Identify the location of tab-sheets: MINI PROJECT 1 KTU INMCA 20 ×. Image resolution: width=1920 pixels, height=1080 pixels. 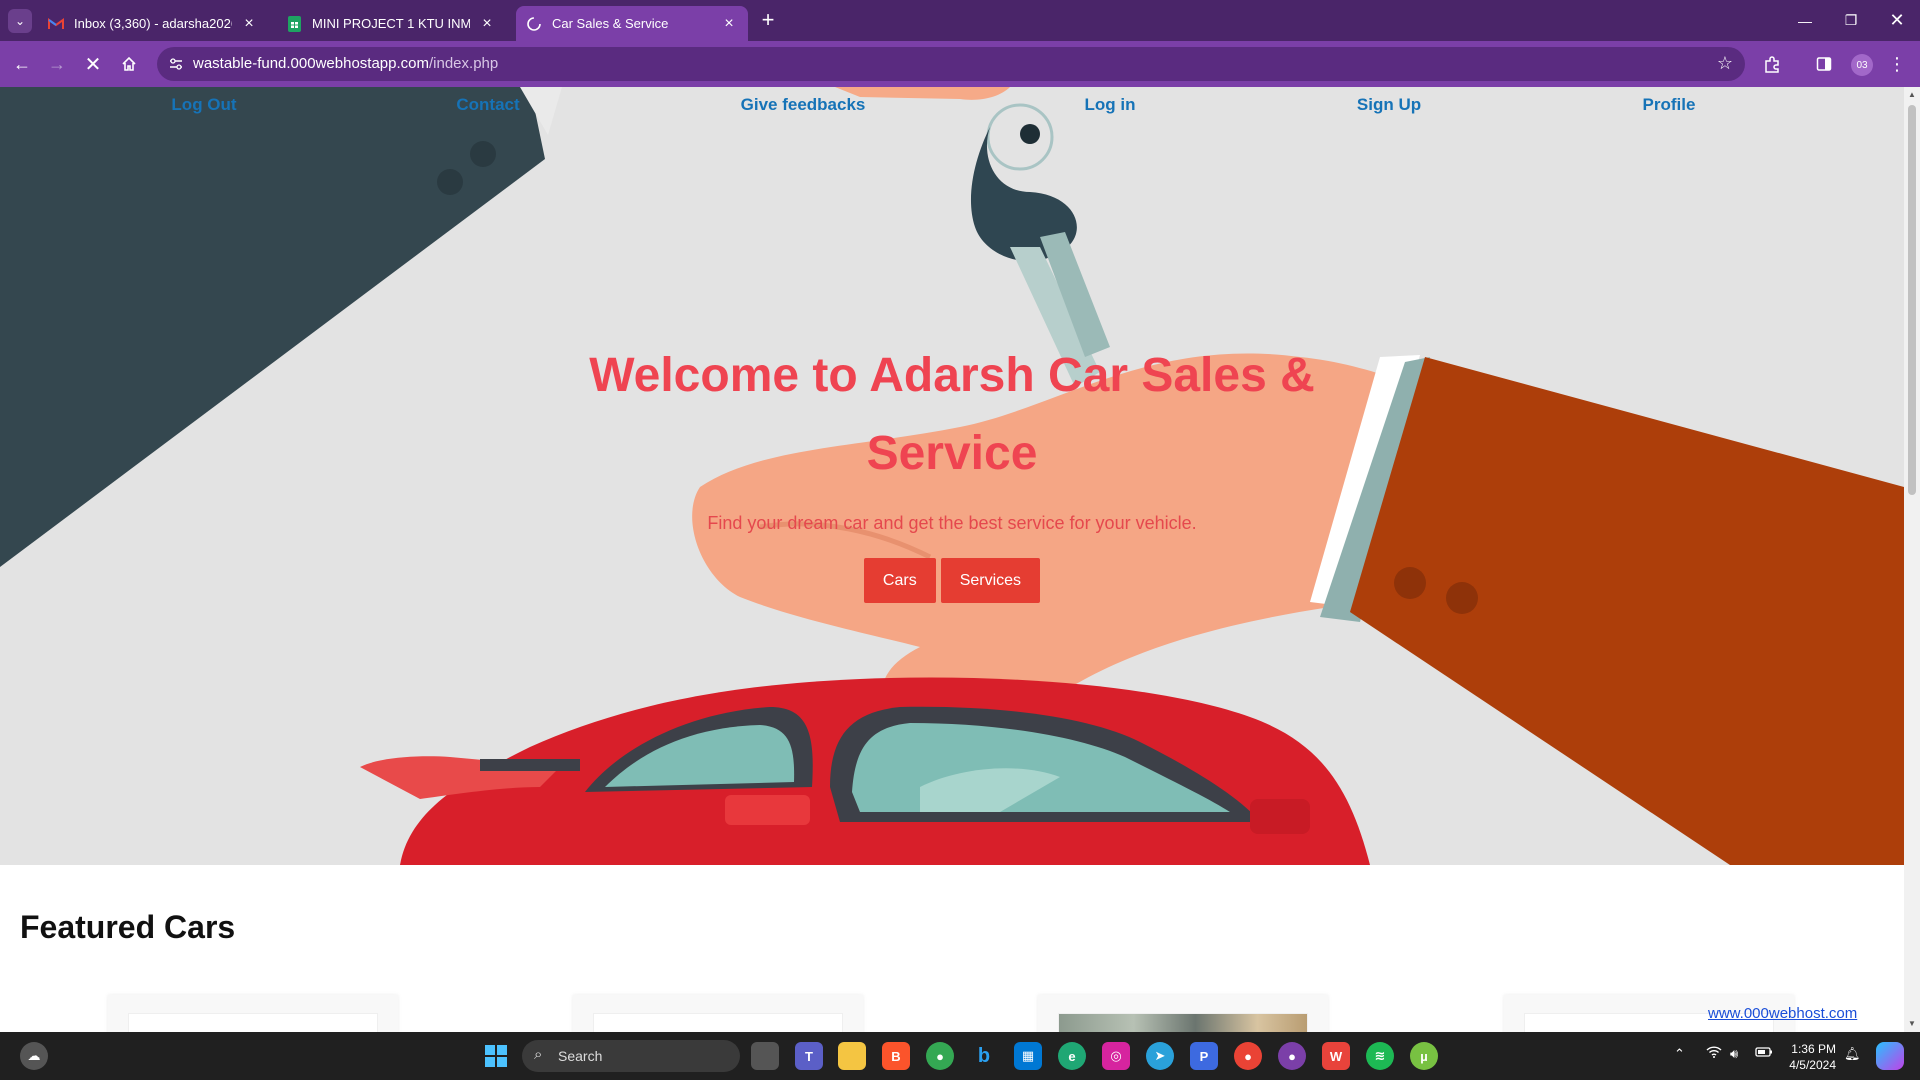
(391, 23).